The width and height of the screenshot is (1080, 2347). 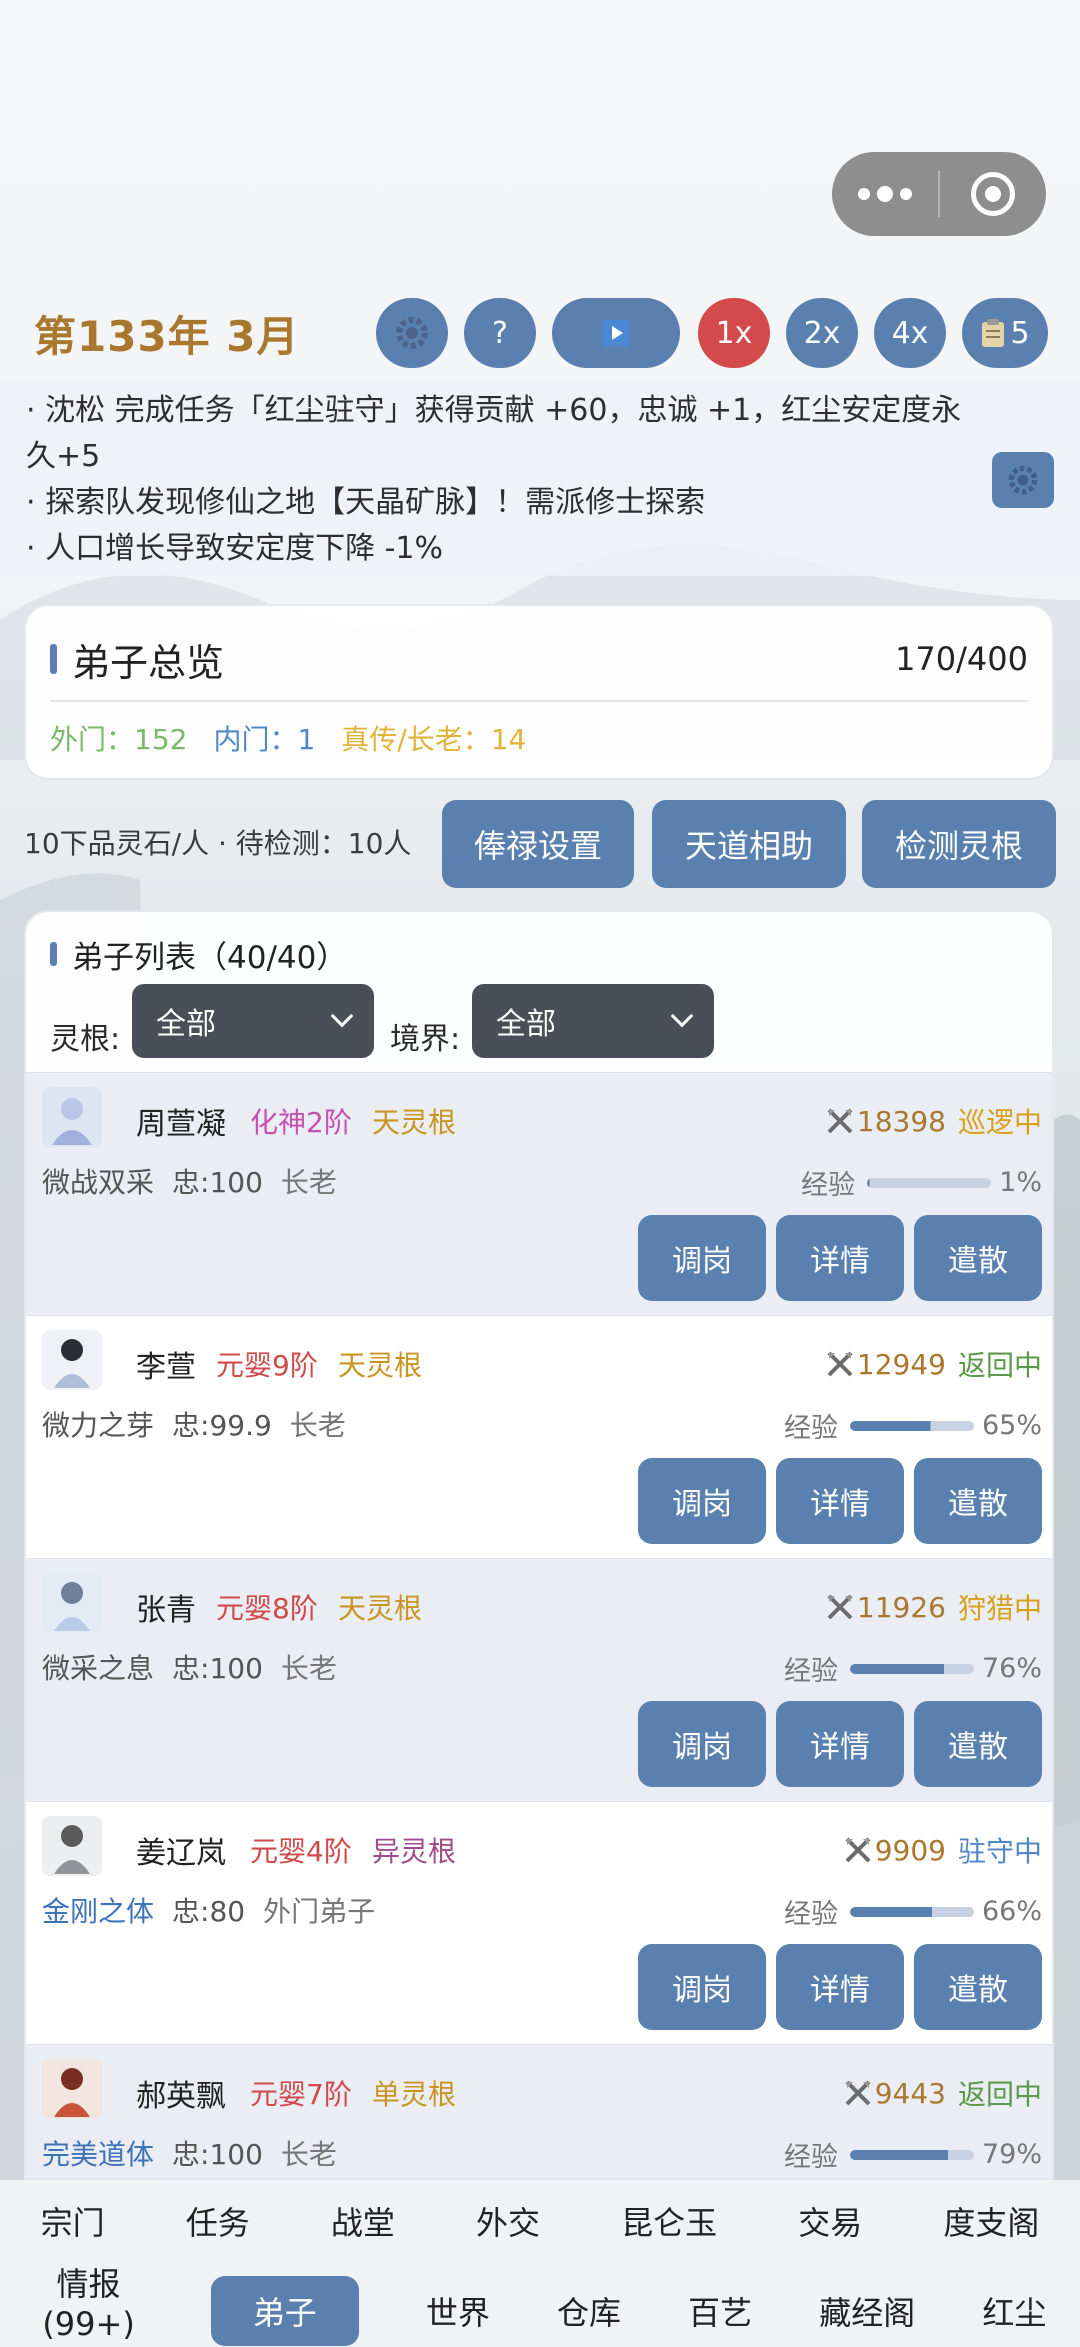 What do you see at coordinates (810, 1914) in the screenshot?
I see `exp-label: 经验` at bounding box center [810, 1914].